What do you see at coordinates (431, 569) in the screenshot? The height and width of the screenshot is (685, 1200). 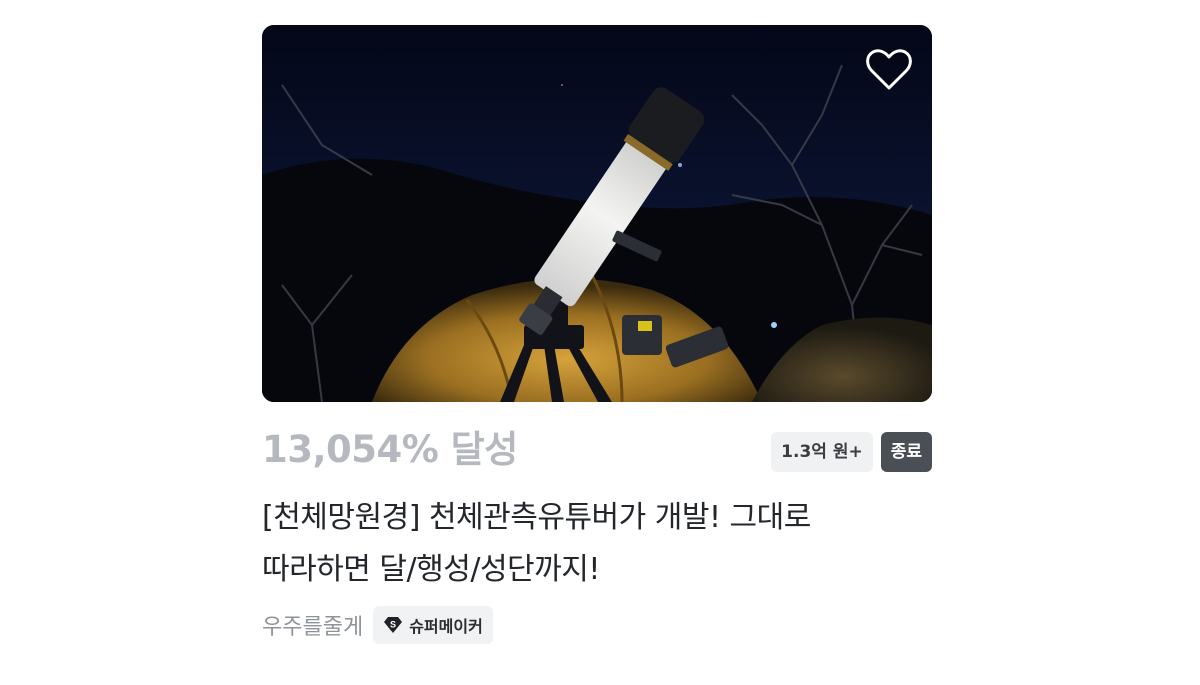 I see `project-title-line-2: 따라하면 달/행성/성단까지!` at bounding box center [431, 569].